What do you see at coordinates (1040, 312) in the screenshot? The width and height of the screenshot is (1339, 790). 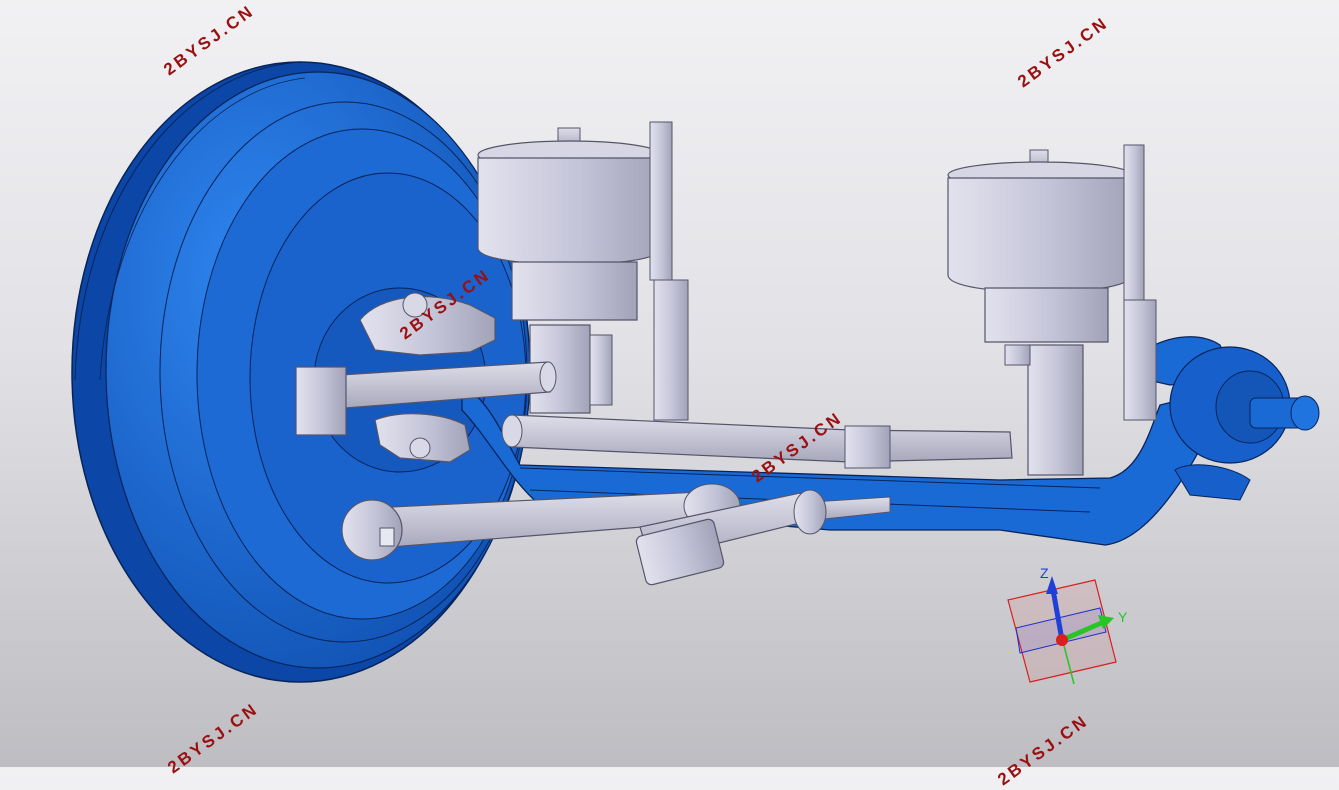 I see `right-air-spring` at bounding box center [1040, 312].